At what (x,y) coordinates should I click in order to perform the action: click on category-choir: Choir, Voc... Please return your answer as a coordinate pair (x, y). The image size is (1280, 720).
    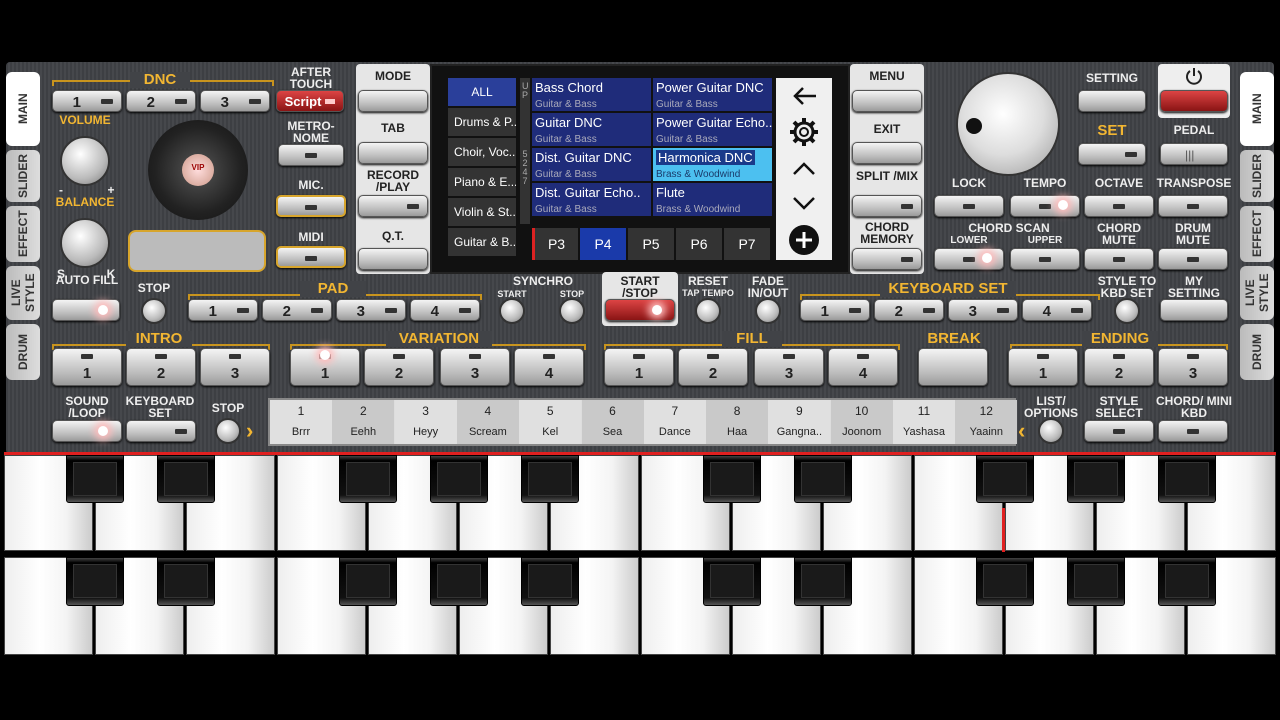
    Looking at the image, I should click on (482, 152).